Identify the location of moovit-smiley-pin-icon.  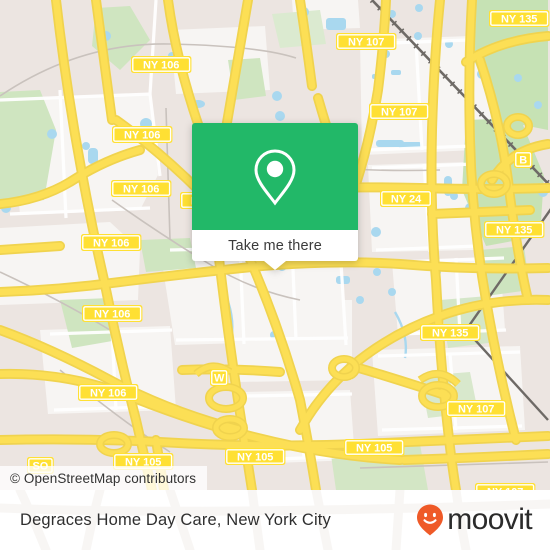
(430, 520).